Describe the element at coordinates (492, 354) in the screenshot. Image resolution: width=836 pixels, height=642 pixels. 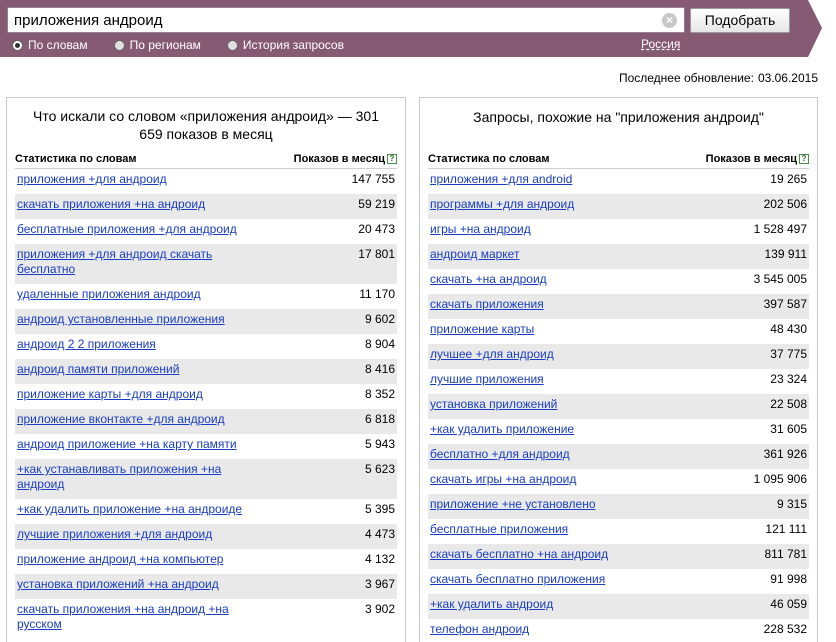
I see `keyword-link: лучшее +для андроид` at that location.